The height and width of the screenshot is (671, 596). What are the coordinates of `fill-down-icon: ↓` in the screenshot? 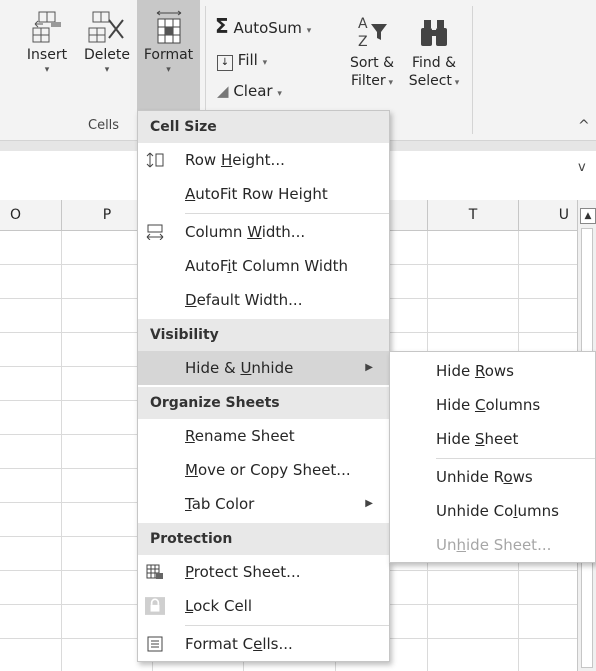 It's located at (225, 63).